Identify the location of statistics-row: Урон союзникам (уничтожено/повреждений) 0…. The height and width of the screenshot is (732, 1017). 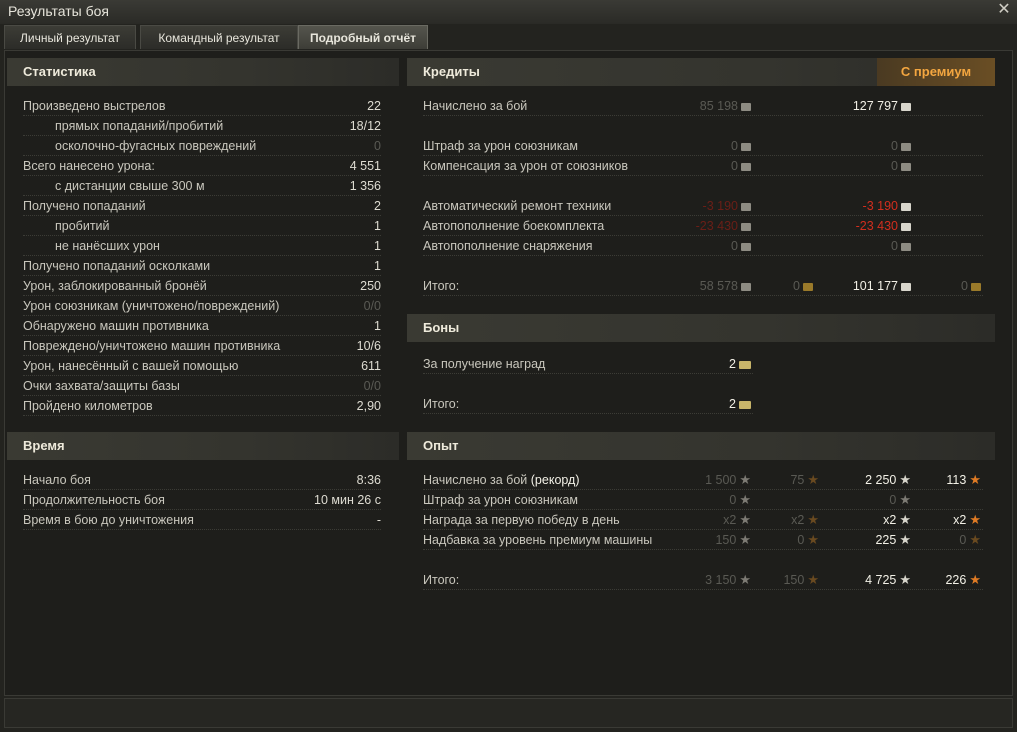
(202, 306).